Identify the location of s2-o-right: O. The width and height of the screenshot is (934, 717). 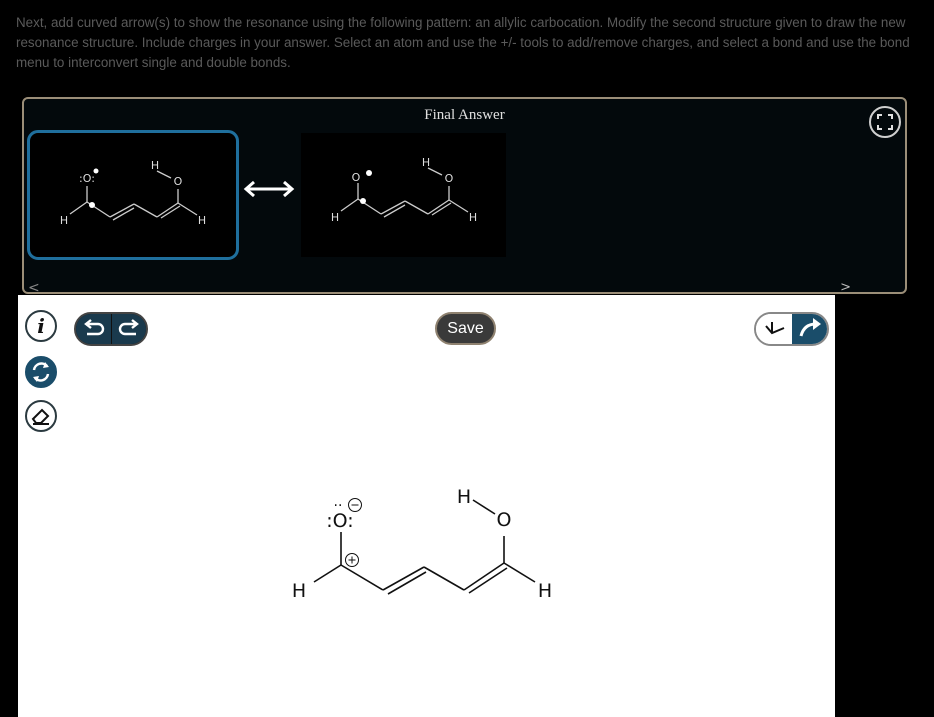
(449, 178).